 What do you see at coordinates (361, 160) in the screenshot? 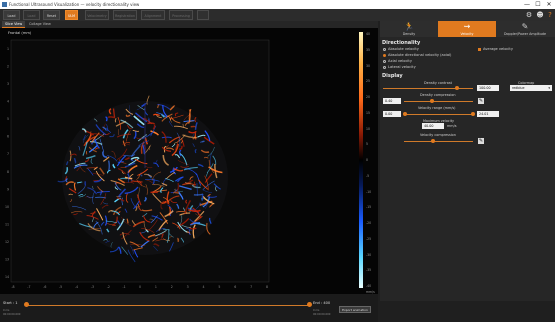
I see `velocity-colorbar` at bounding box center [361, 160].